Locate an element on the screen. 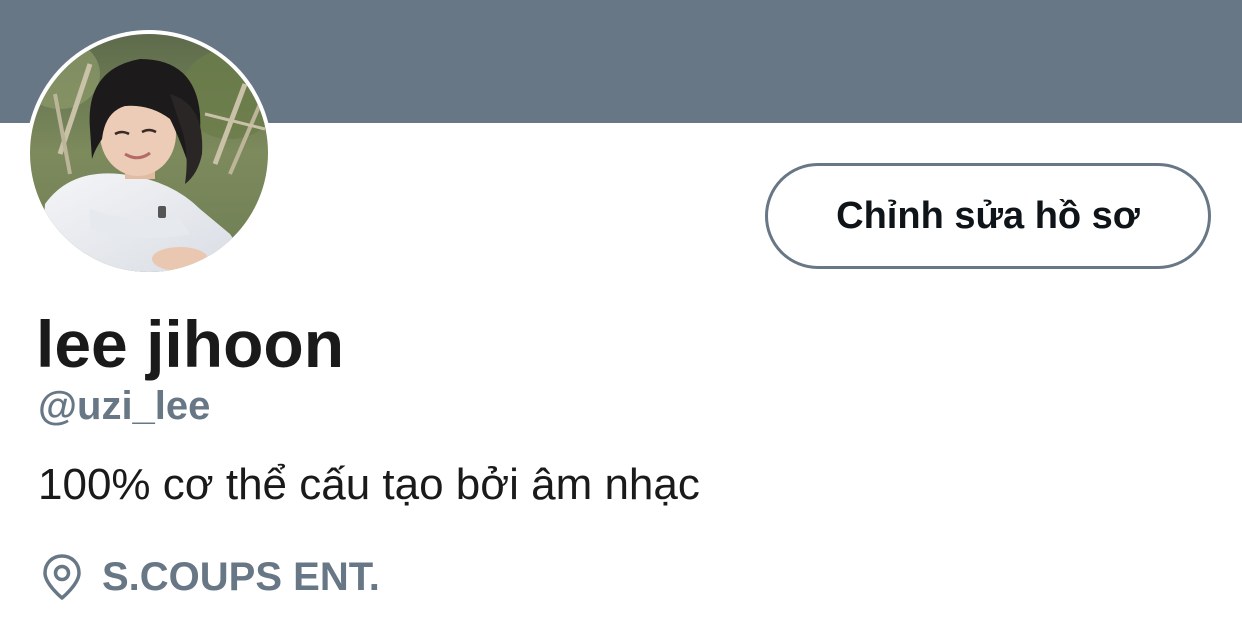 This screenshot has height=629, width=1242. profile-handle: @uzi_lee is located at coordinates (124, 406).